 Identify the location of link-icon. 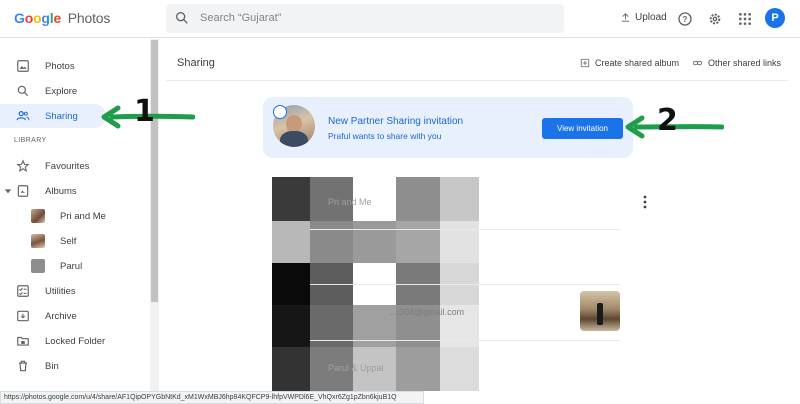
(697, 63).